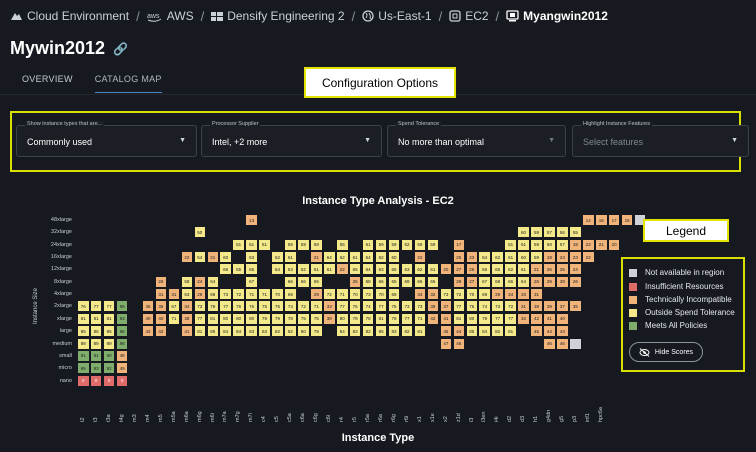 The image size is (756, 452). What do you see at coordinates (614, 220) in the screenshot?
I see `heatmap-cell: 17` at bounding box center [614, 220].